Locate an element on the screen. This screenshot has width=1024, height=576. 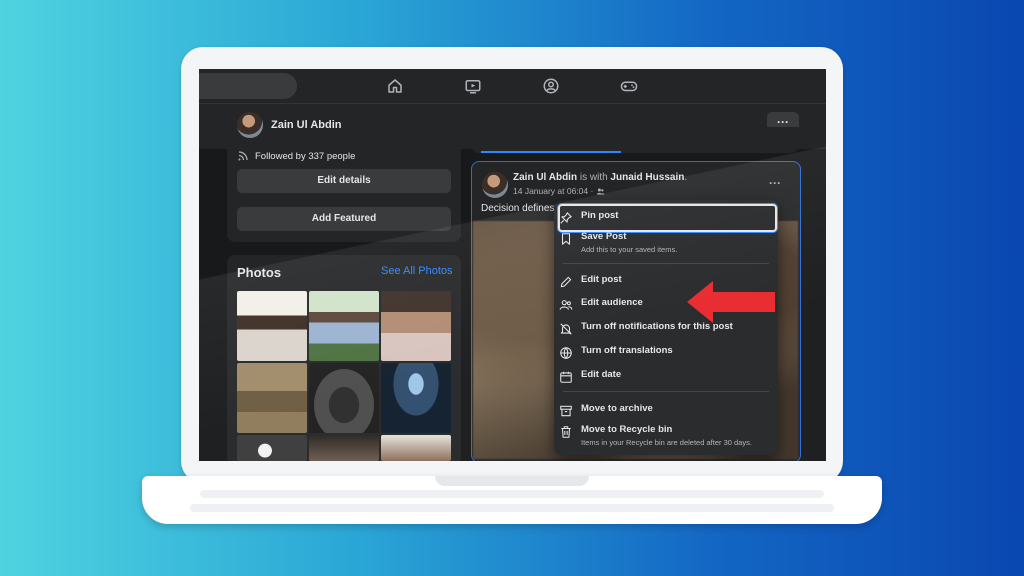
bell-off-icon is located at coordinates (566, 329).